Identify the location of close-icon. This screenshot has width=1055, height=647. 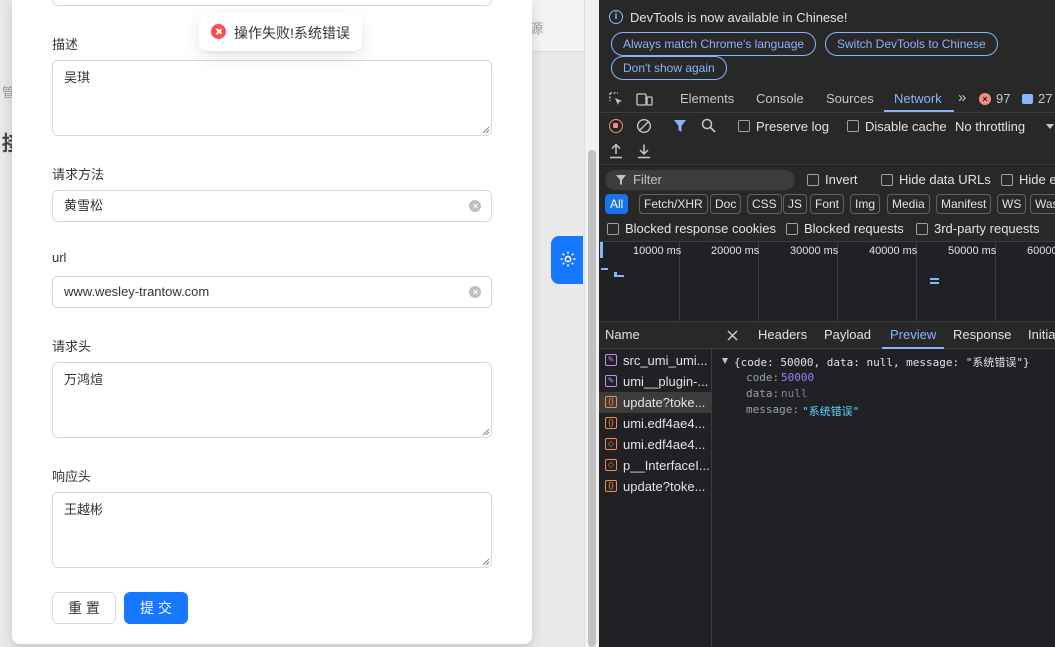
(732, 335).